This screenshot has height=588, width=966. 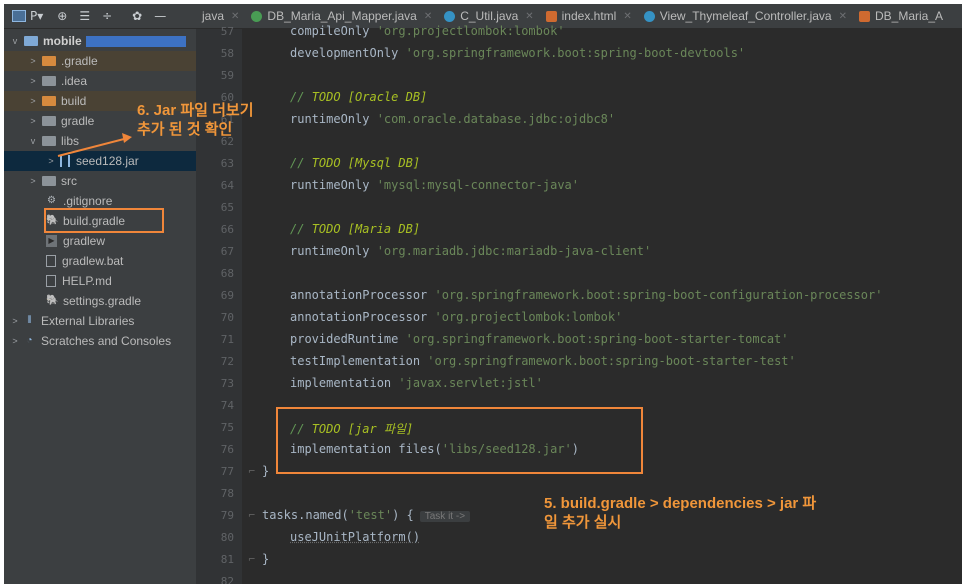 What do you see at coordinates (434, 185) in the screenshot?
I see `code-line: runtimeOnly 'mysql:mysql-connector-java'` at bounding box center [434, 185].